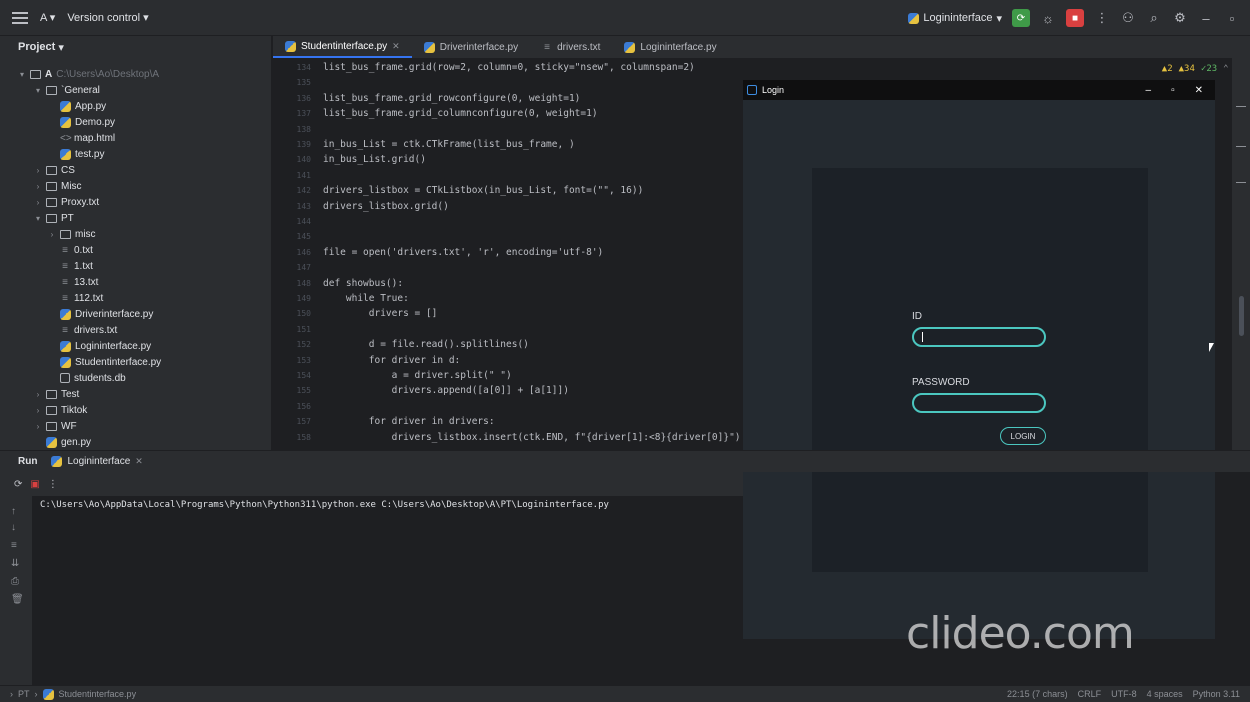 Image resolution: width=1250 pixels, height=702 pixels. Describe the element at coordinates (107, 17) in the screenshot. I see `version-control-menu: Version control ▾` at that location.